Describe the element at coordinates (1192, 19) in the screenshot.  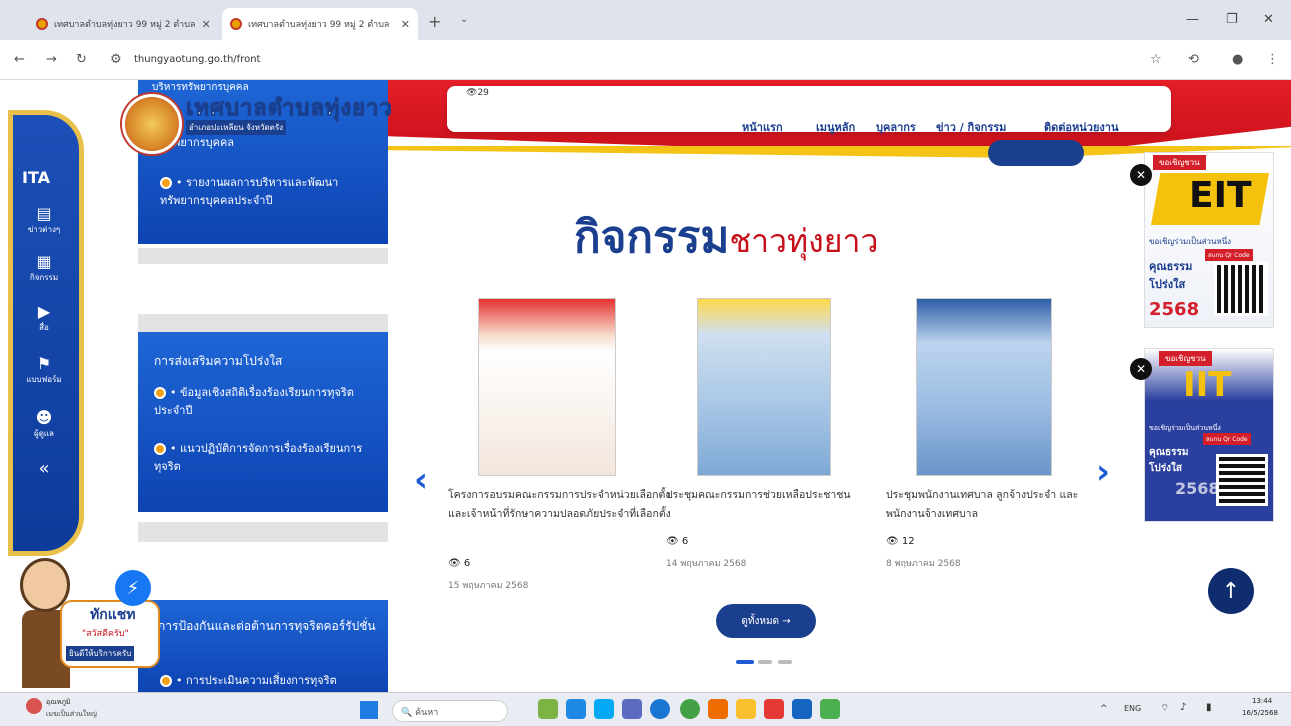
I see `minimize-icon: —` at that location.